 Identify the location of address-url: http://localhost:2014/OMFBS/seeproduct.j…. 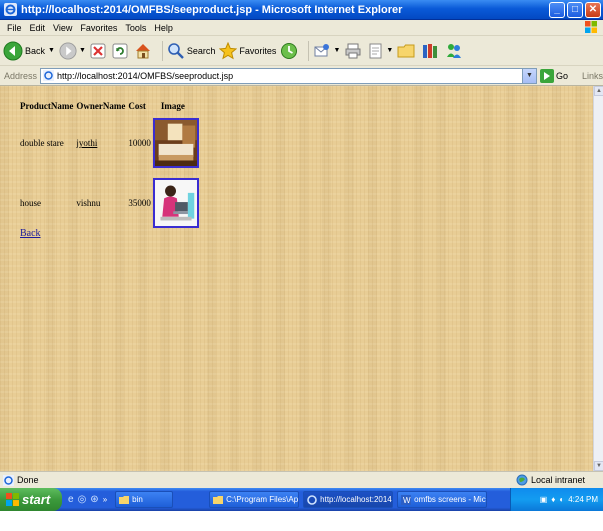
(145, 75).